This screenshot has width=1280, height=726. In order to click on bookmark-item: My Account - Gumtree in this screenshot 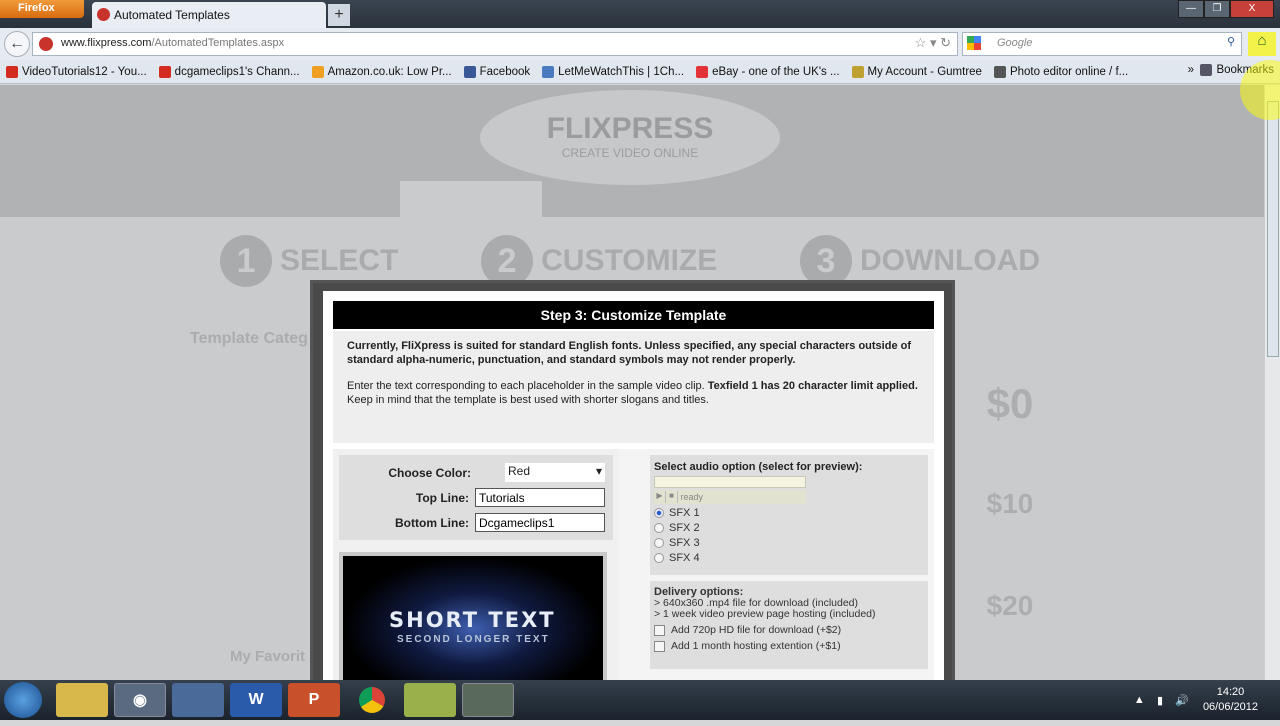, I will do `click(916, 71)`.